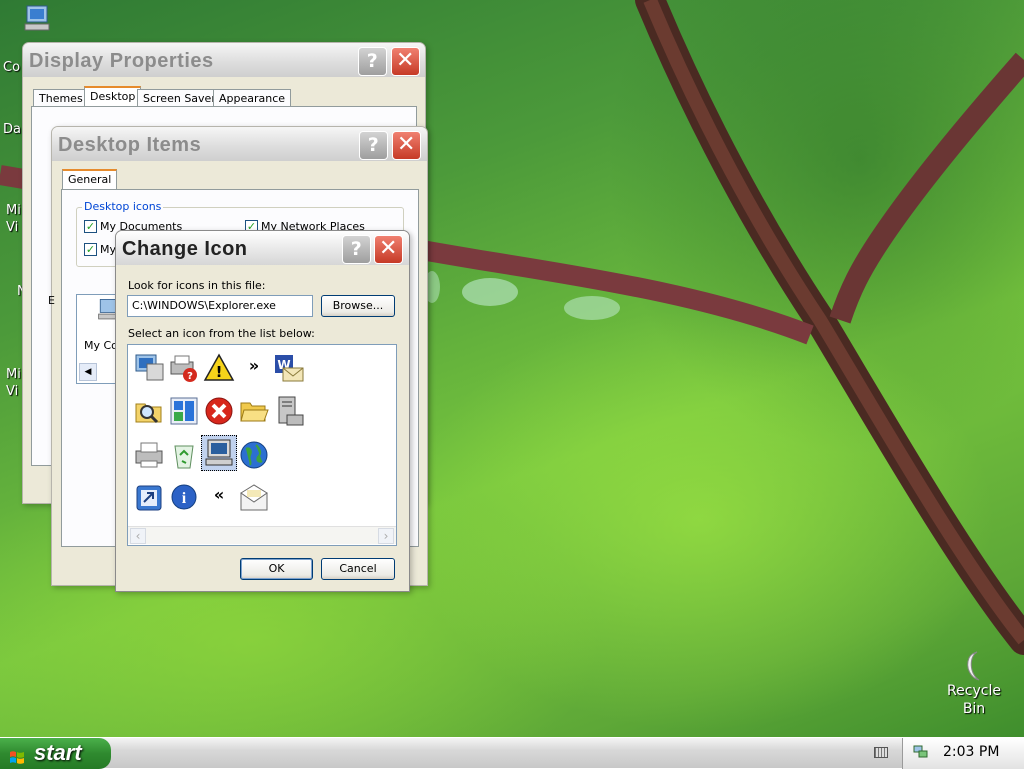 This screenshot has height=772, width=1024. I want to click on preview-icon-label: My Co, so click(101, 345).